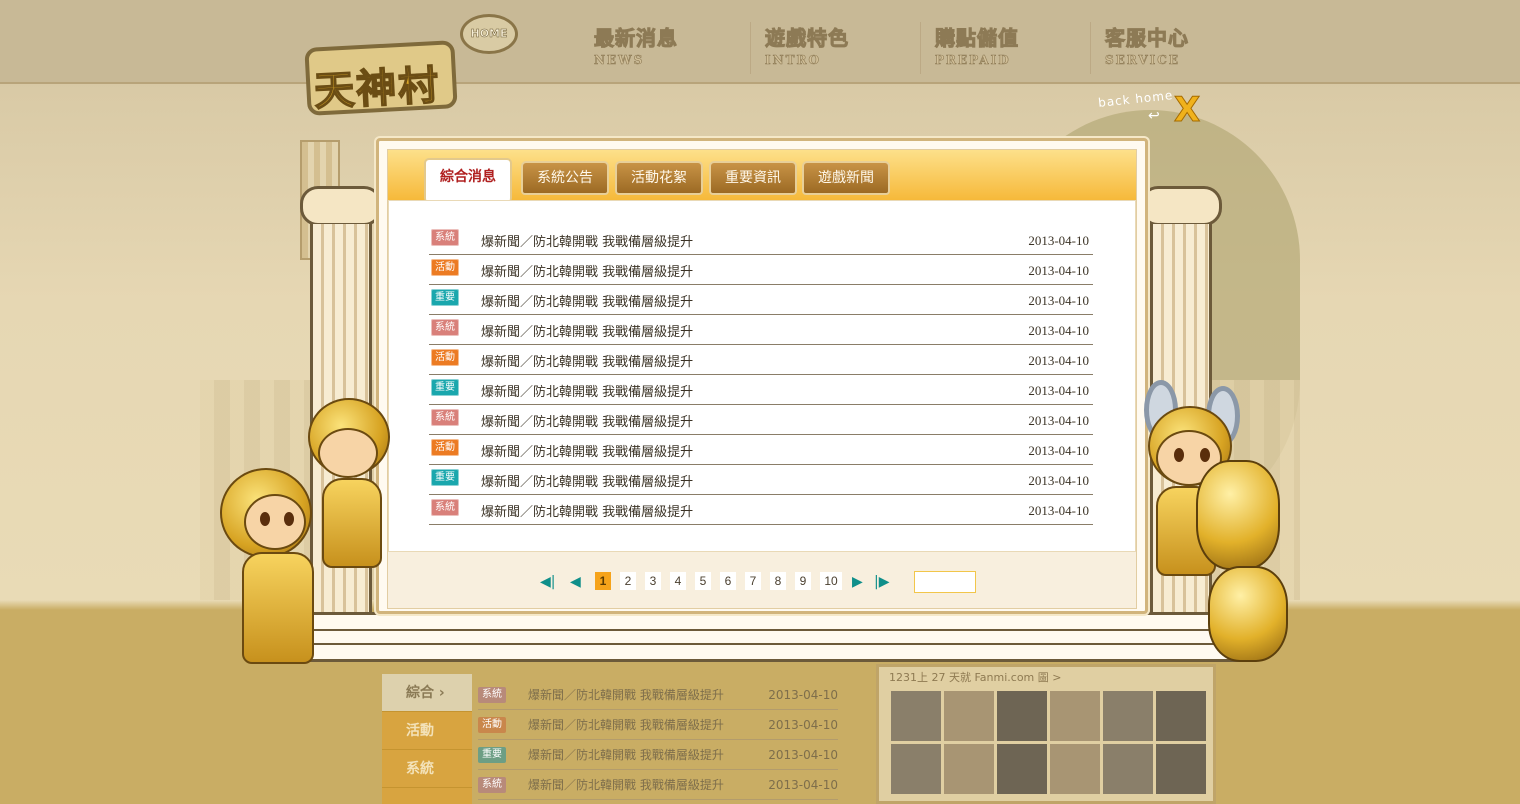 This screenshot has height=804, width=1520. I want to click on nav-label: 客服中心, so click(1147, 38).